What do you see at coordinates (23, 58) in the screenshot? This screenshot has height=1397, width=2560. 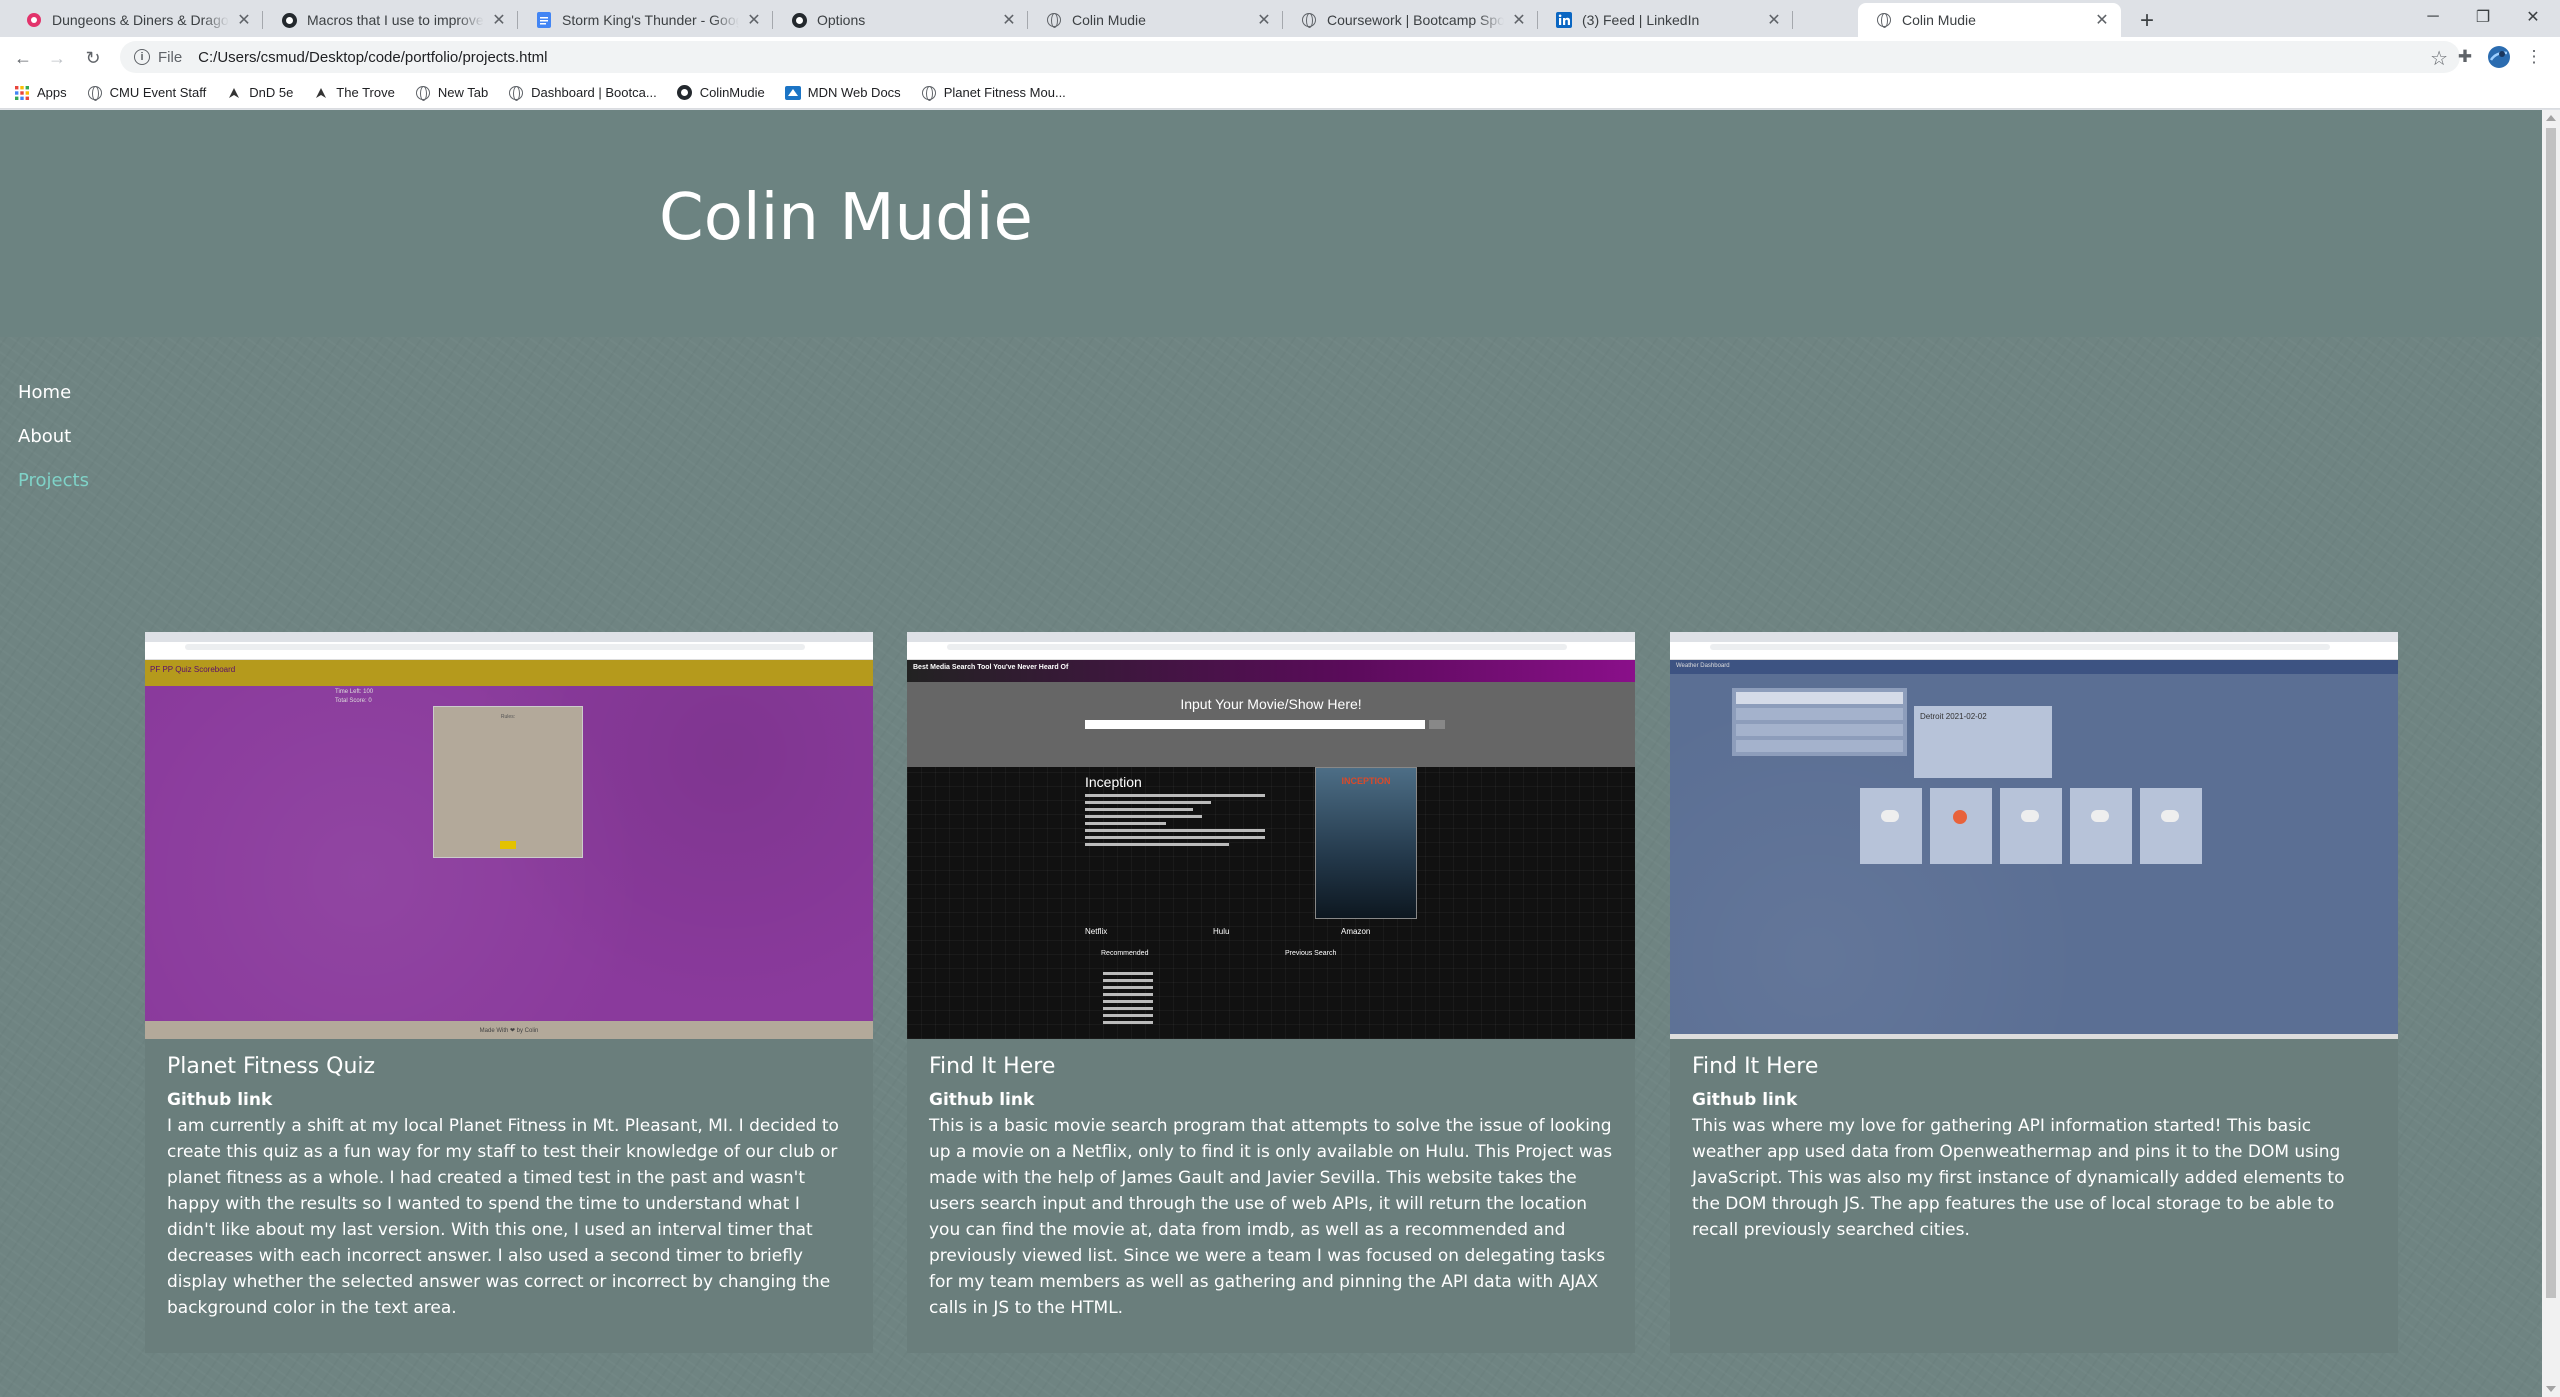 I see `back-arrow-icon: ←` at bounding box center [23, 58].